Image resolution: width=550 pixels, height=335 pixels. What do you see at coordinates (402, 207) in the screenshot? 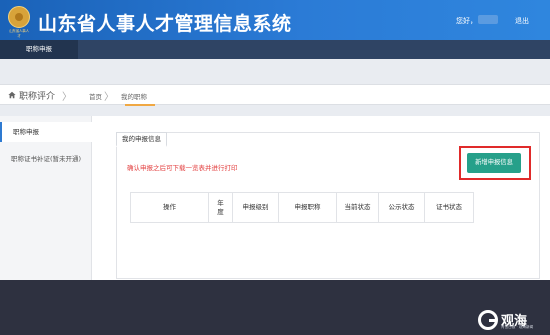
I see `column-header-publicity-status: 公示状态` at bounding box center [402, 207].